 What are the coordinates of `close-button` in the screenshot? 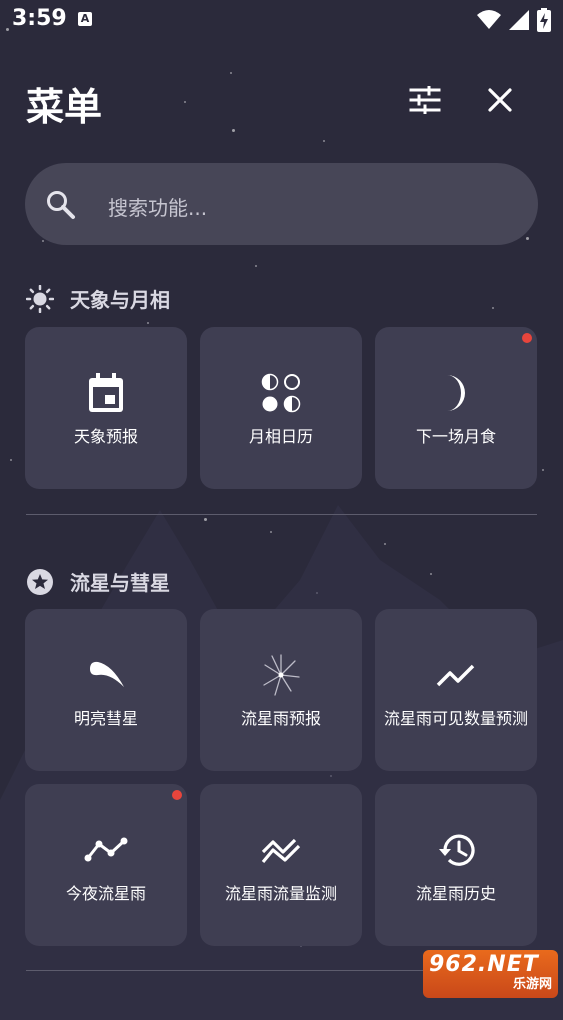 It's located at (500, 100).